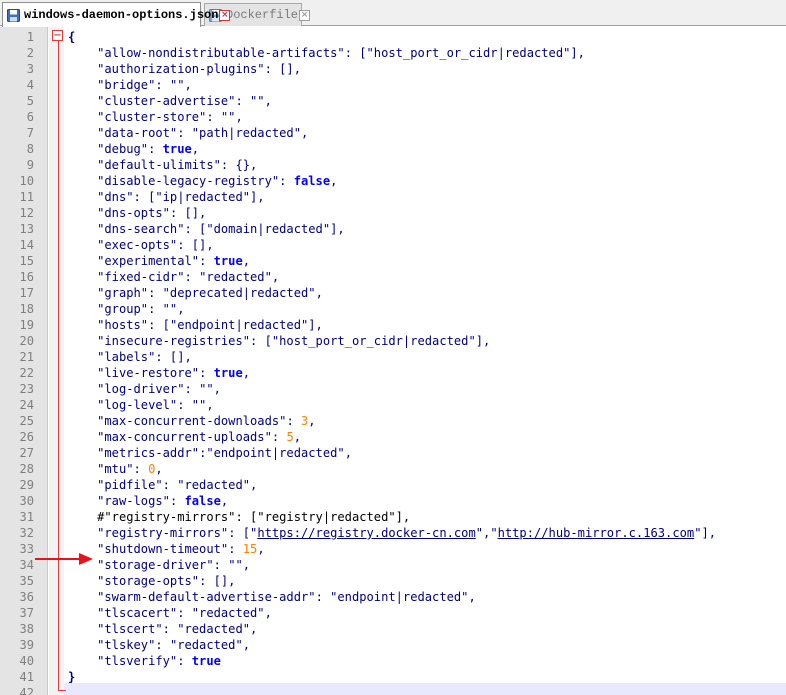 This screenshot has height=695, width=786. What do you see at coordinates (148, 501) in the screenshot?
I see `code-text: "raw-logs": false,` at bounding box center [148, 501].